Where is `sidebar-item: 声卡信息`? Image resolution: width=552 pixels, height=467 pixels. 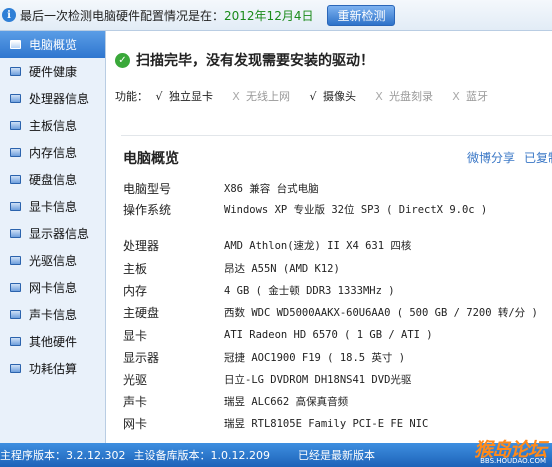 sidebar-item: 声卡信息 is located at coordinates (52, 314).